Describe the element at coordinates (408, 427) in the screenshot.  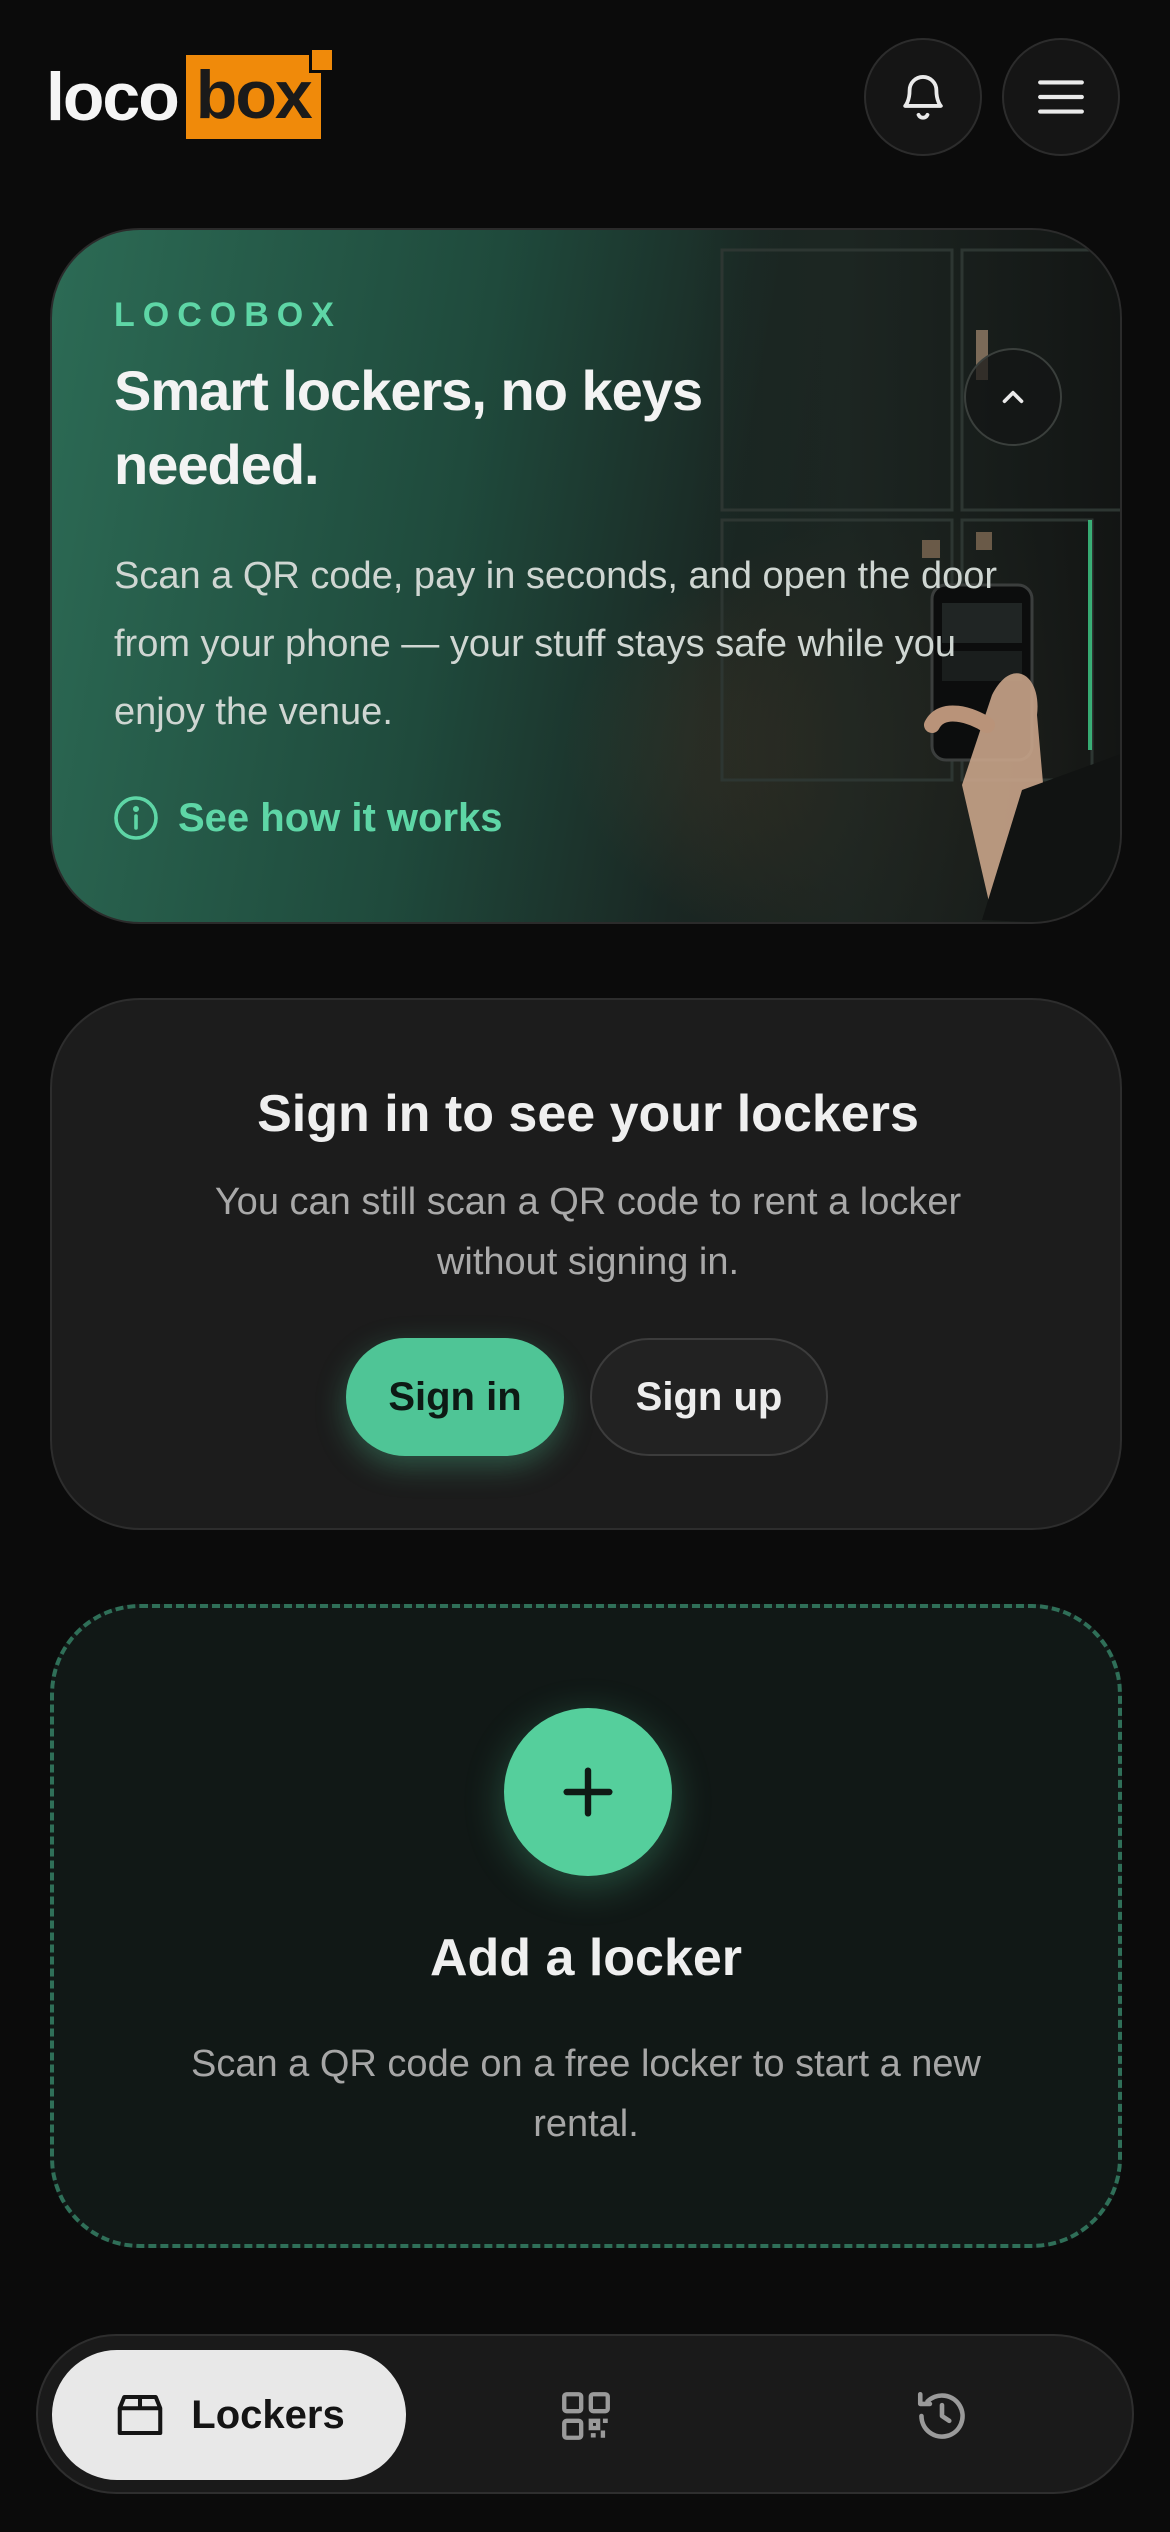
I see `hero-title: Smart lockers, no keys needed.` at that location.